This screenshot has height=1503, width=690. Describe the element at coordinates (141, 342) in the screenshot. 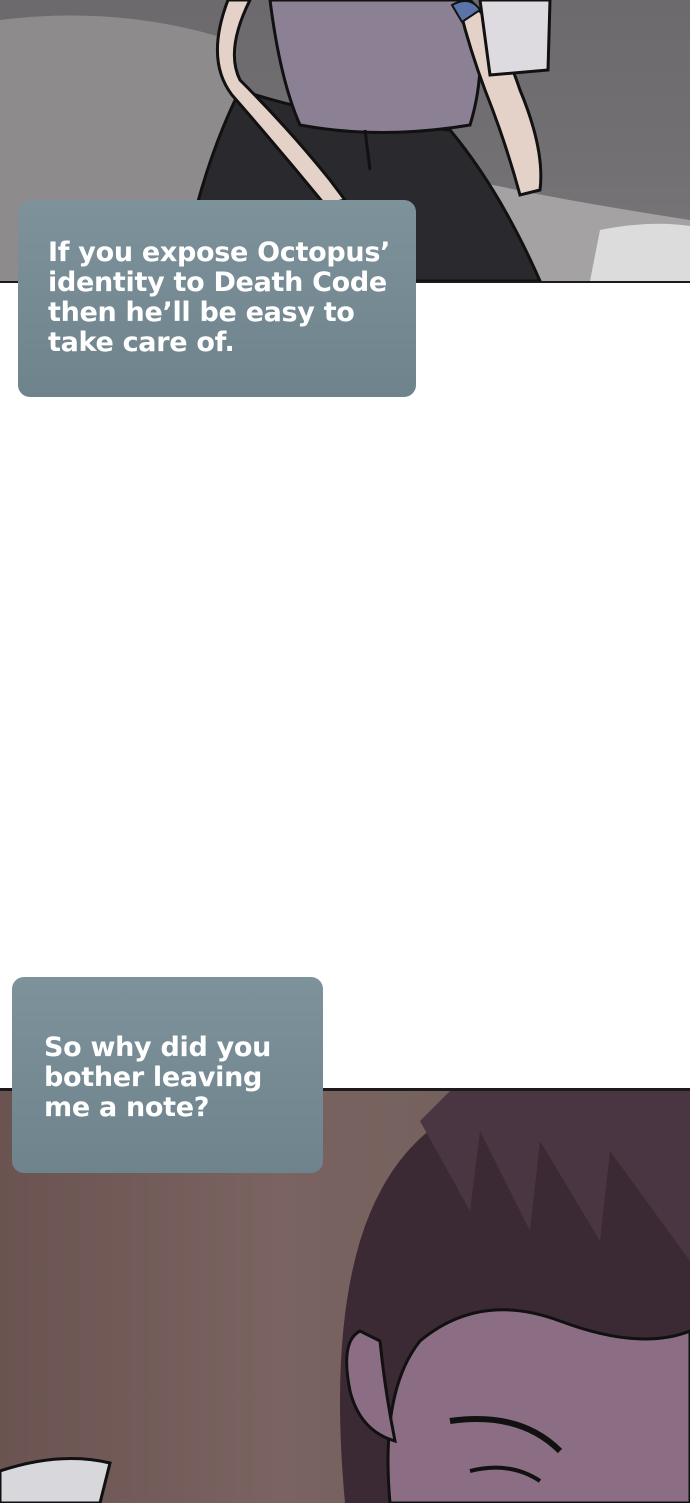

I see `speech-bubble-1-line-4: take care of.` at that location.